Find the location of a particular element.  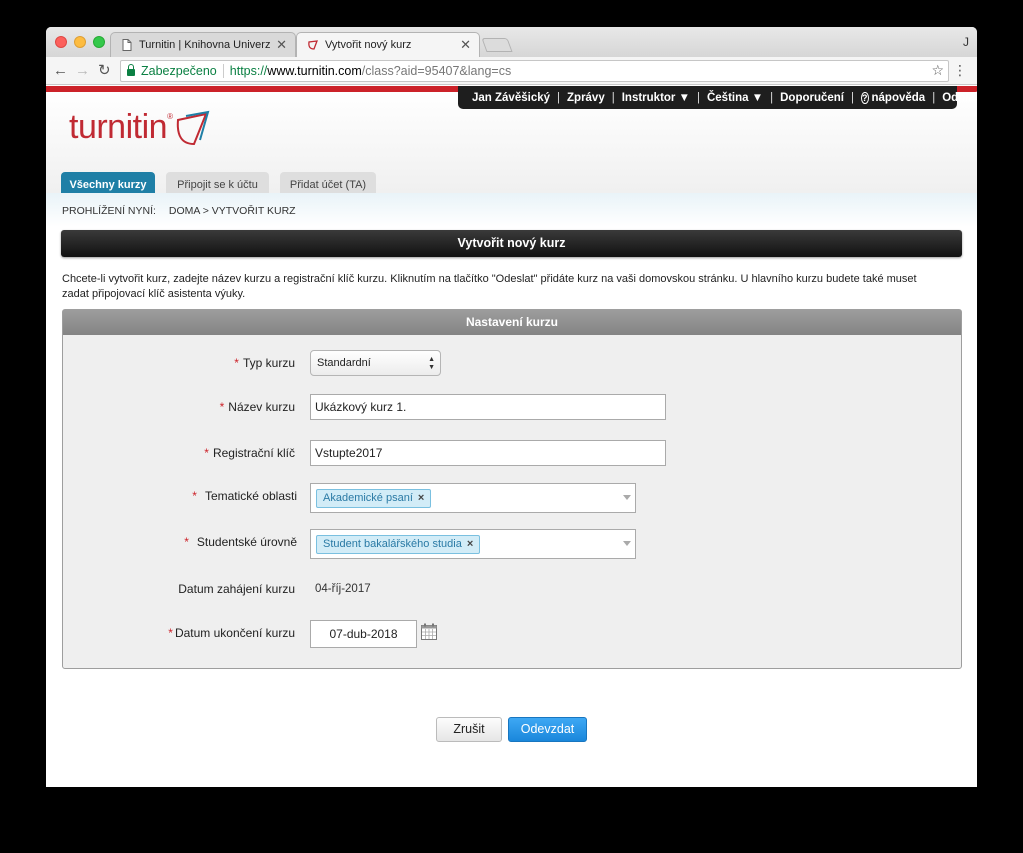

cancel-button: Zrušit is located at coordinates (469, 729).